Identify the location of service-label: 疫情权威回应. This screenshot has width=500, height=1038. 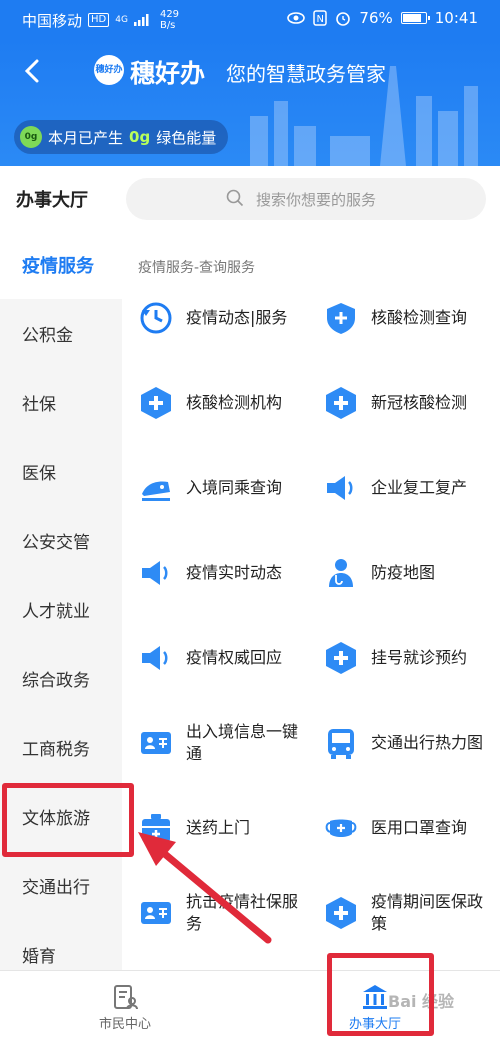
(234, 657).